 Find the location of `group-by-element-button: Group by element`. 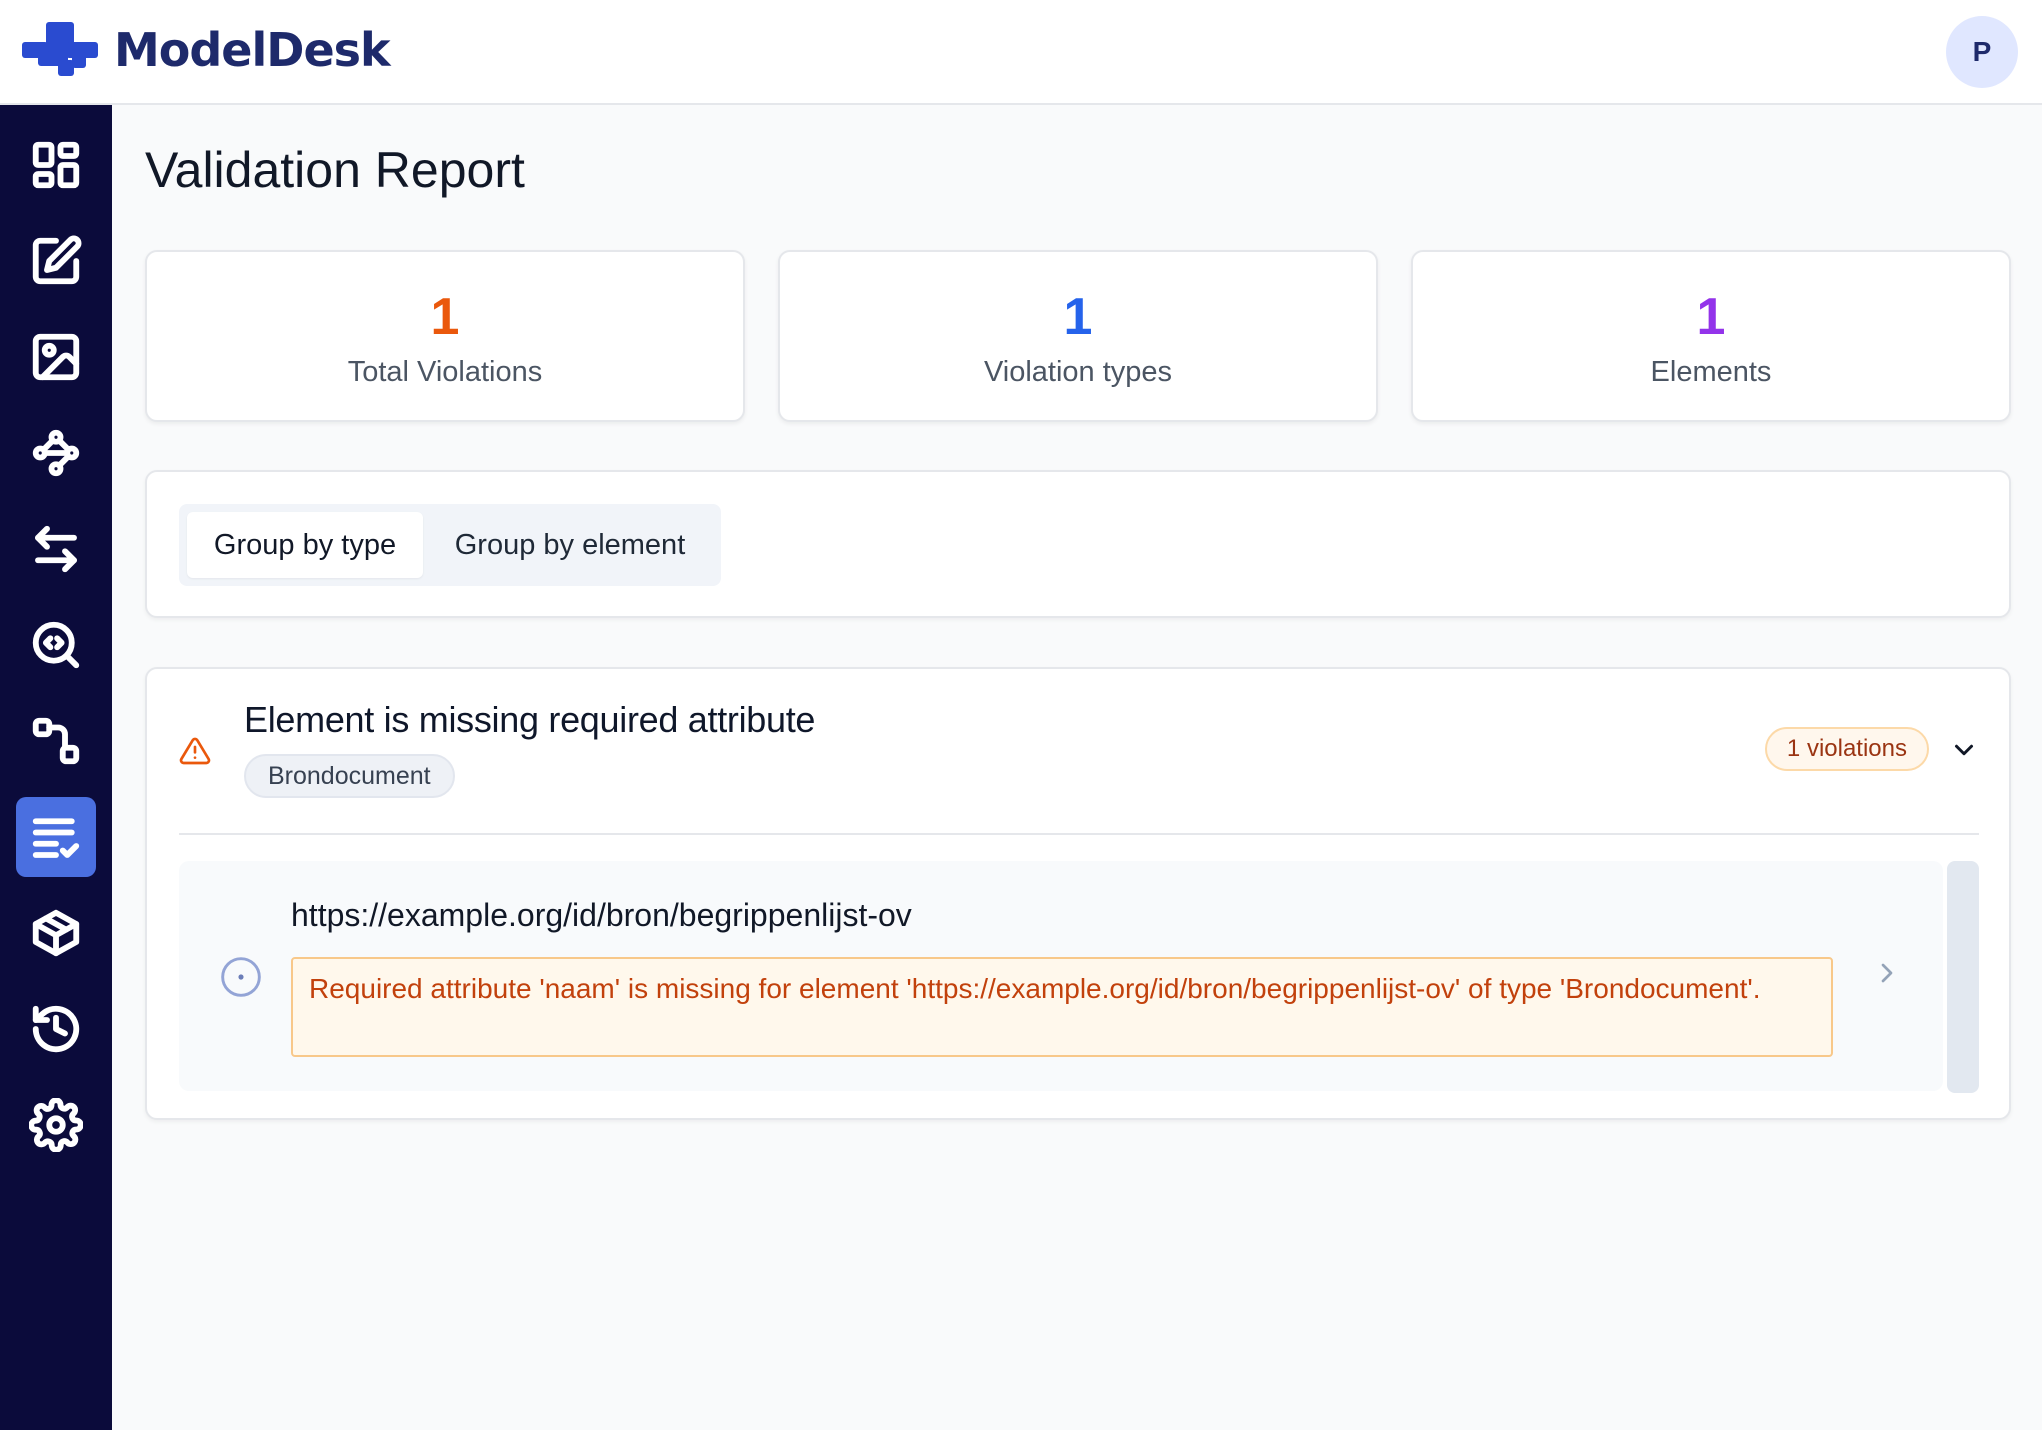

group-by-element-button: Group by element is located at coordinates (570, 545).